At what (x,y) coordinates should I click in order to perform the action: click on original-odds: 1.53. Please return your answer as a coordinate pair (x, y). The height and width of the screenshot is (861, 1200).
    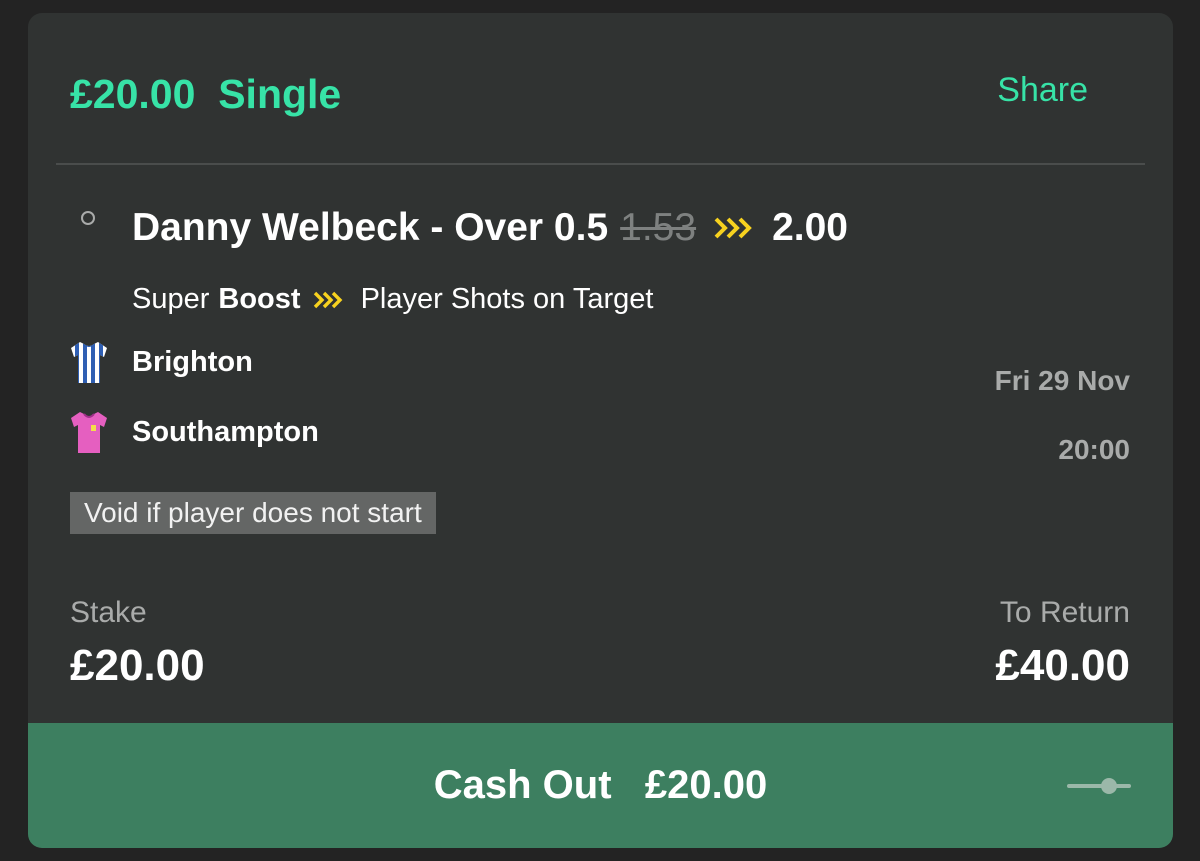
    Looking at the image, I should click on (658, 227).